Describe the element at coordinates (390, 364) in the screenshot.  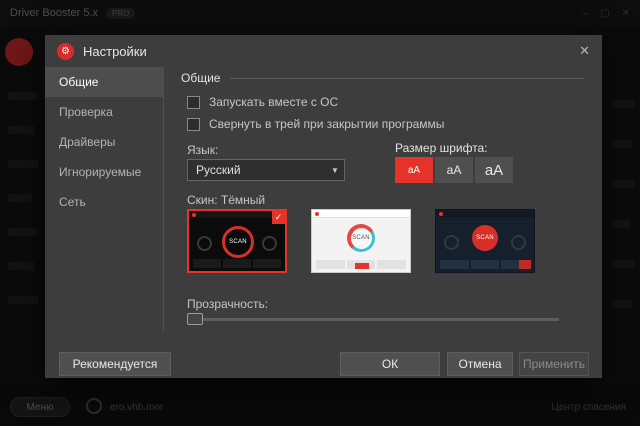
I see `ok-button: ОК` at that location.